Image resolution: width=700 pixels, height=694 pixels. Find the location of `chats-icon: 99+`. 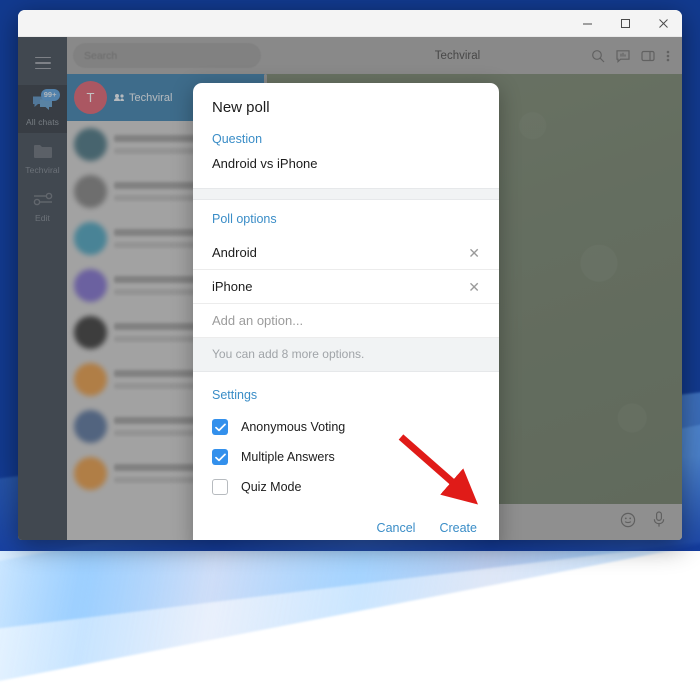

chats-icon: 99+ is located at coordinates (45, 101).